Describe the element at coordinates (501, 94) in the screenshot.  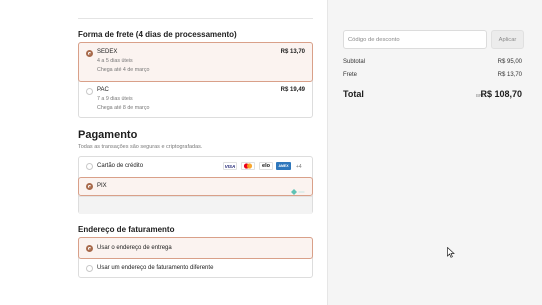
I see `total-value: R$ 108,70` at that location.